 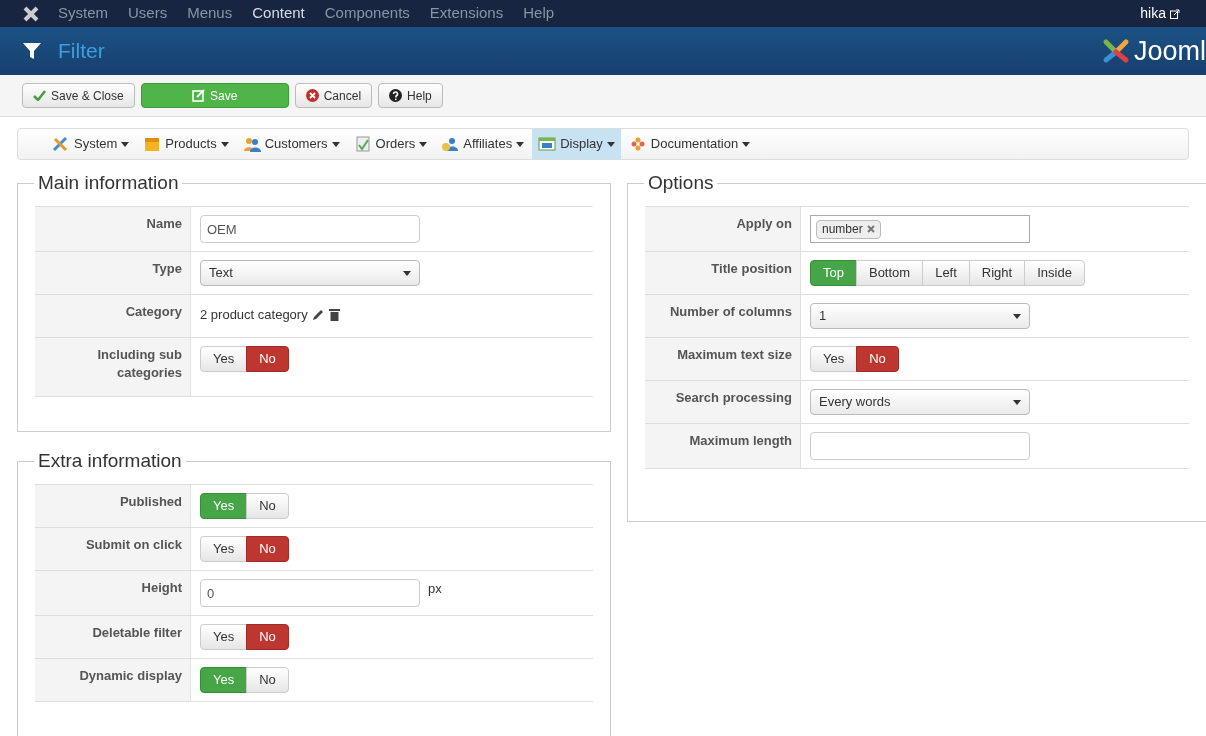 I want to click on text-field: 0, so click(x=310, y=593).